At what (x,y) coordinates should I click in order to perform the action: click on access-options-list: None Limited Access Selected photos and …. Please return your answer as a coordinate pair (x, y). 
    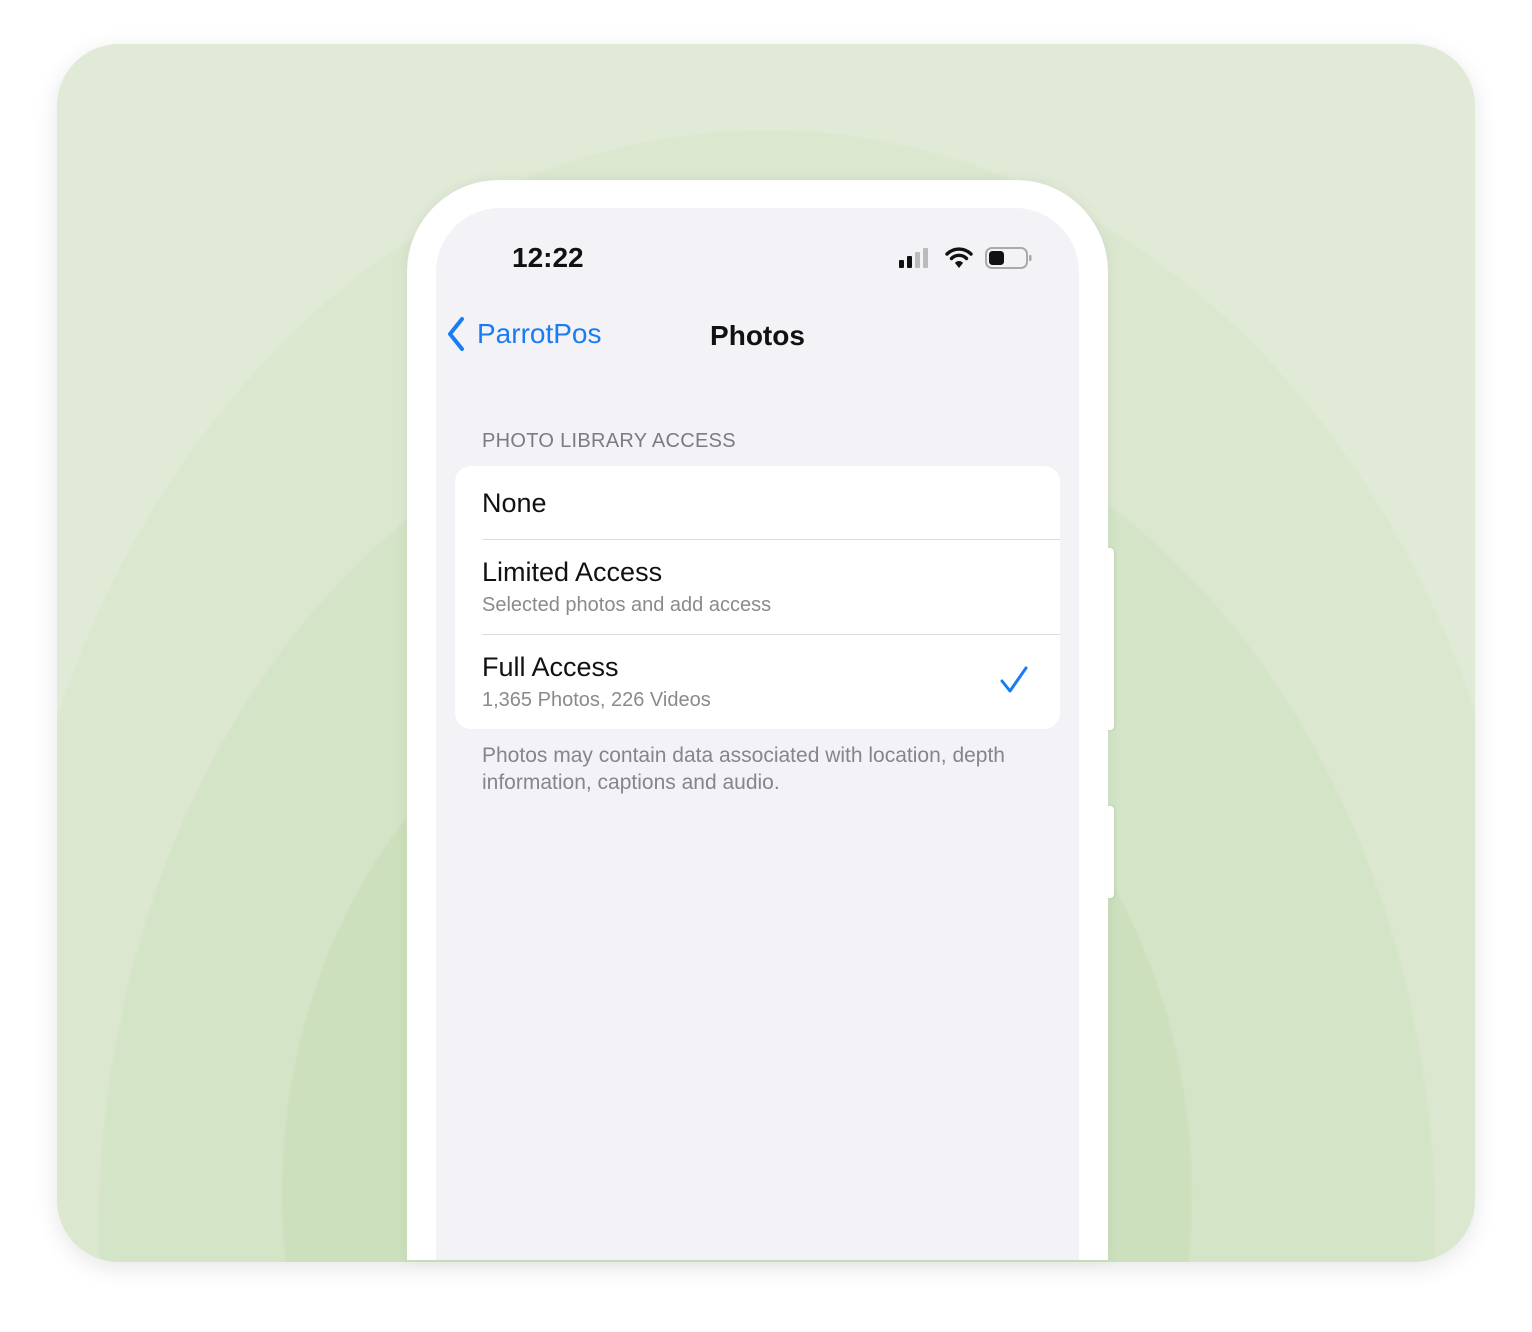
    Looking at the image, I should click on (757, 597).